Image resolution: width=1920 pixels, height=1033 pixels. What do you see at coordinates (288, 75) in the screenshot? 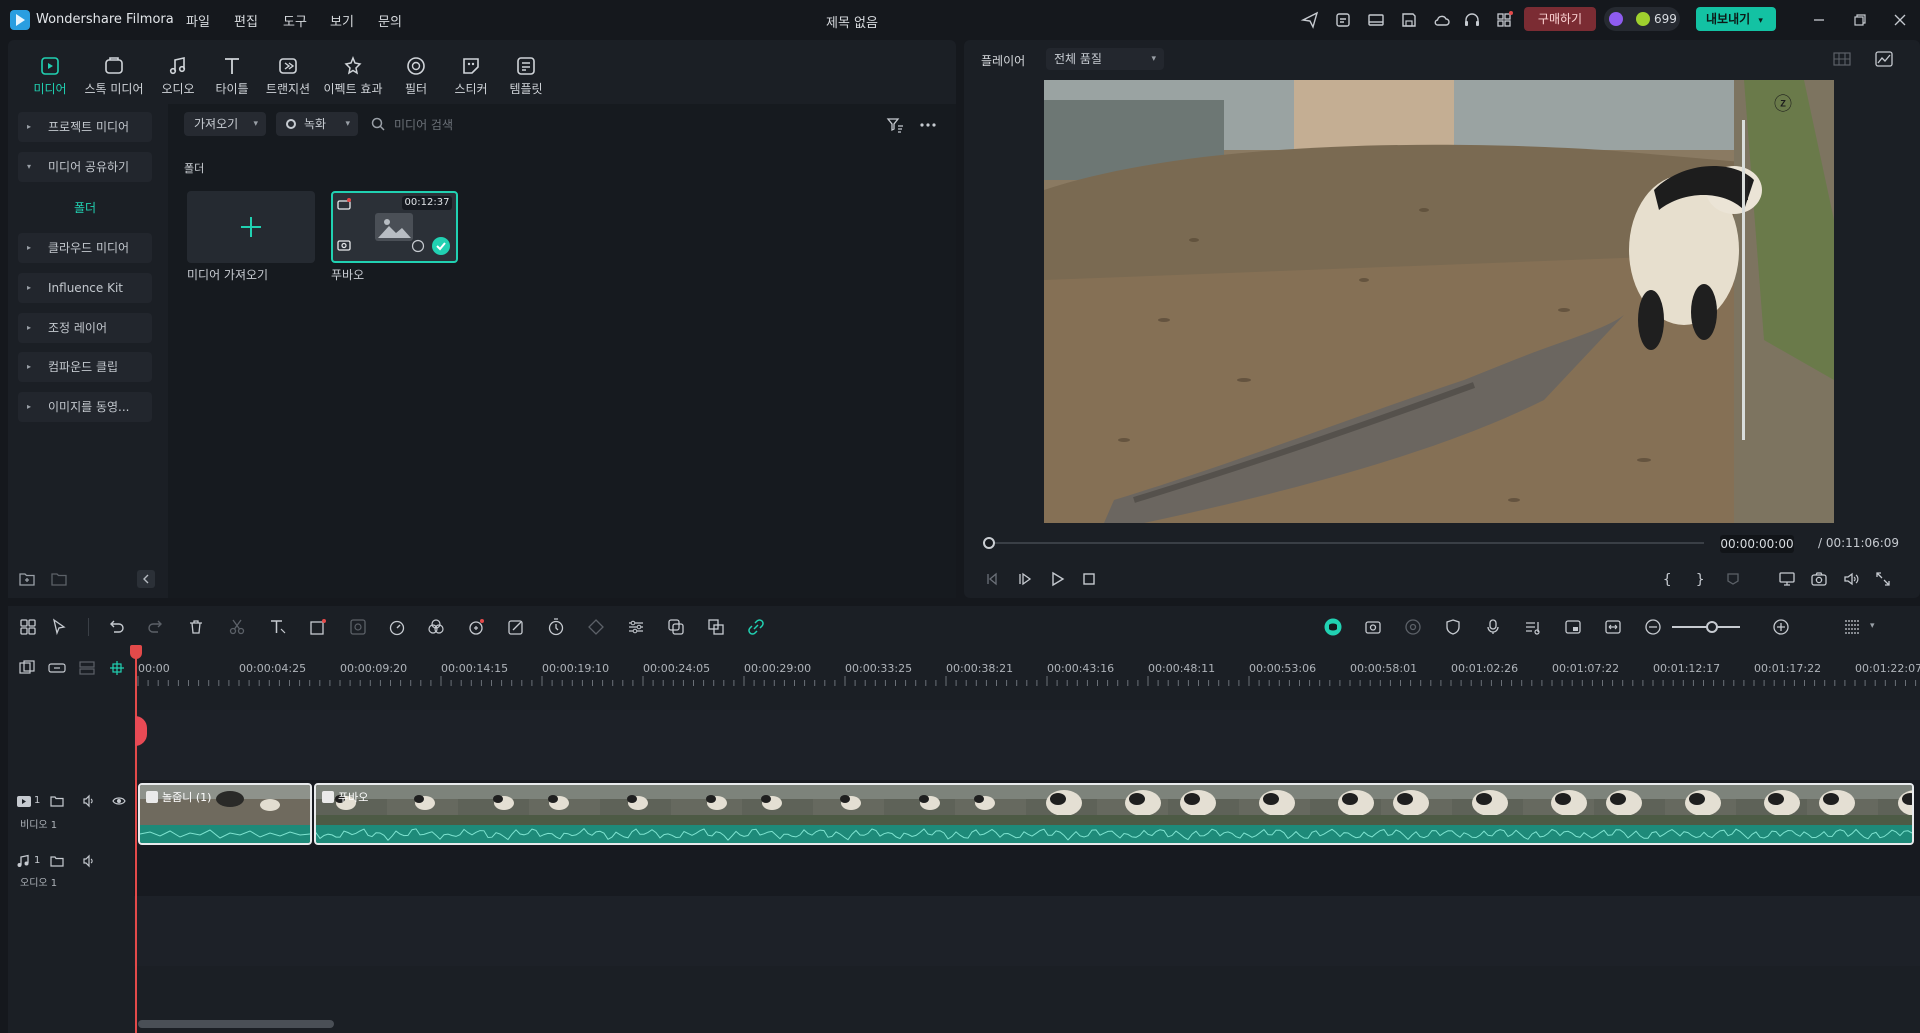
I see `tab-transitions: 트랜지션` at bounding box center [288, 75].